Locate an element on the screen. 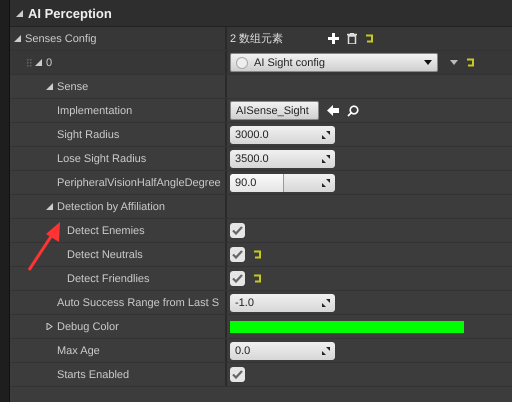 This screenshot has height=402, width=512. number-field: 3000.0 is located at coordinates (282, 135).